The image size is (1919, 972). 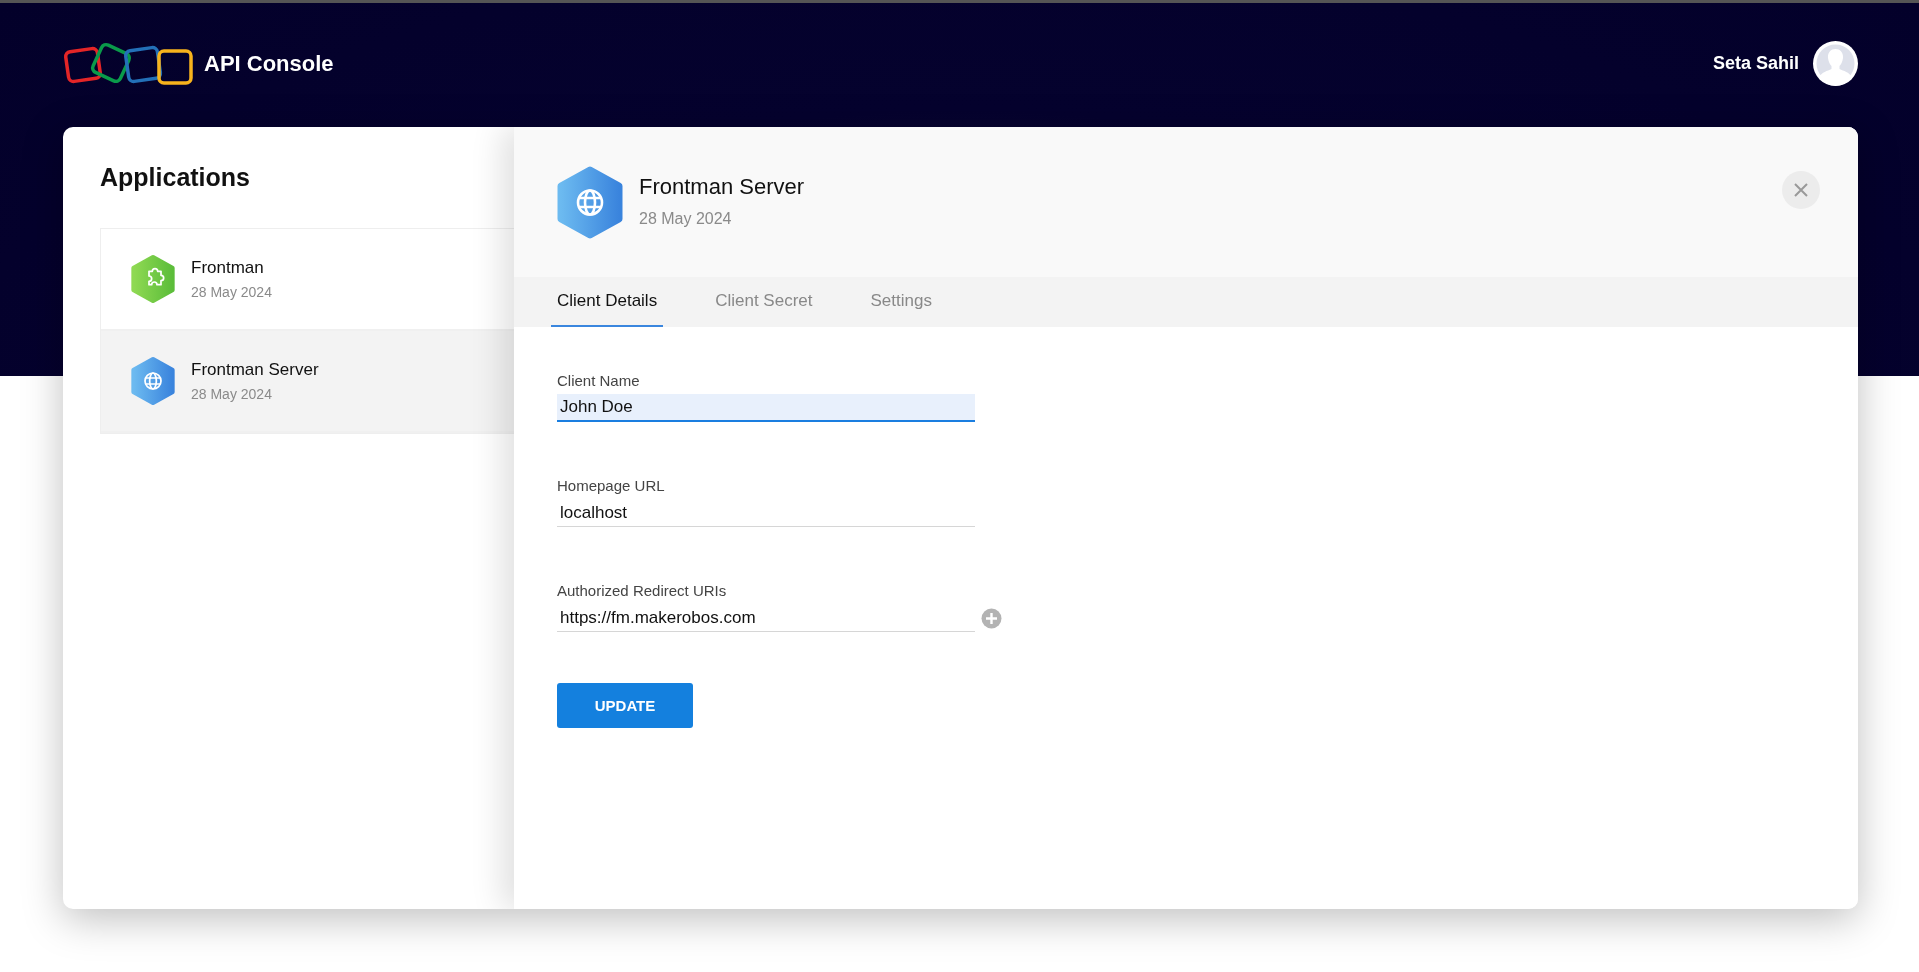 I want to click on puzzle-icon, so click(x=153, y=279).